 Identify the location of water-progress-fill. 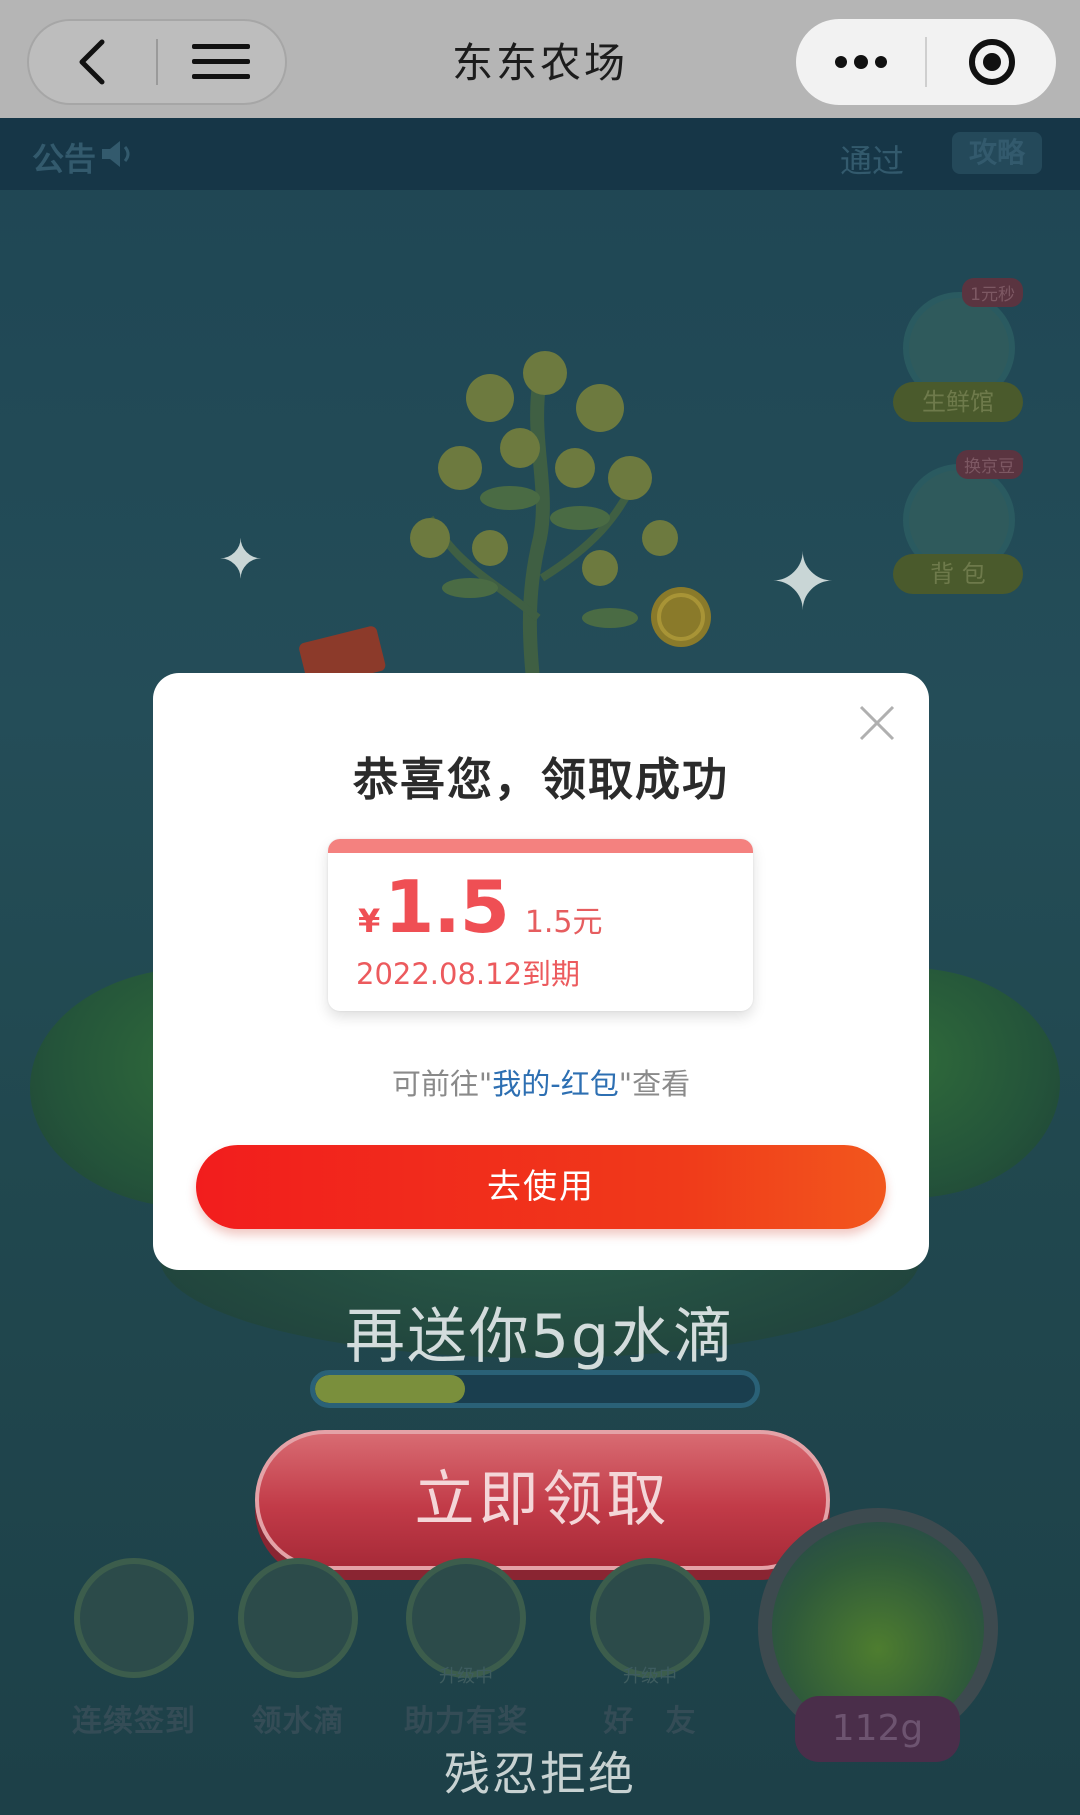
(390, 1389).